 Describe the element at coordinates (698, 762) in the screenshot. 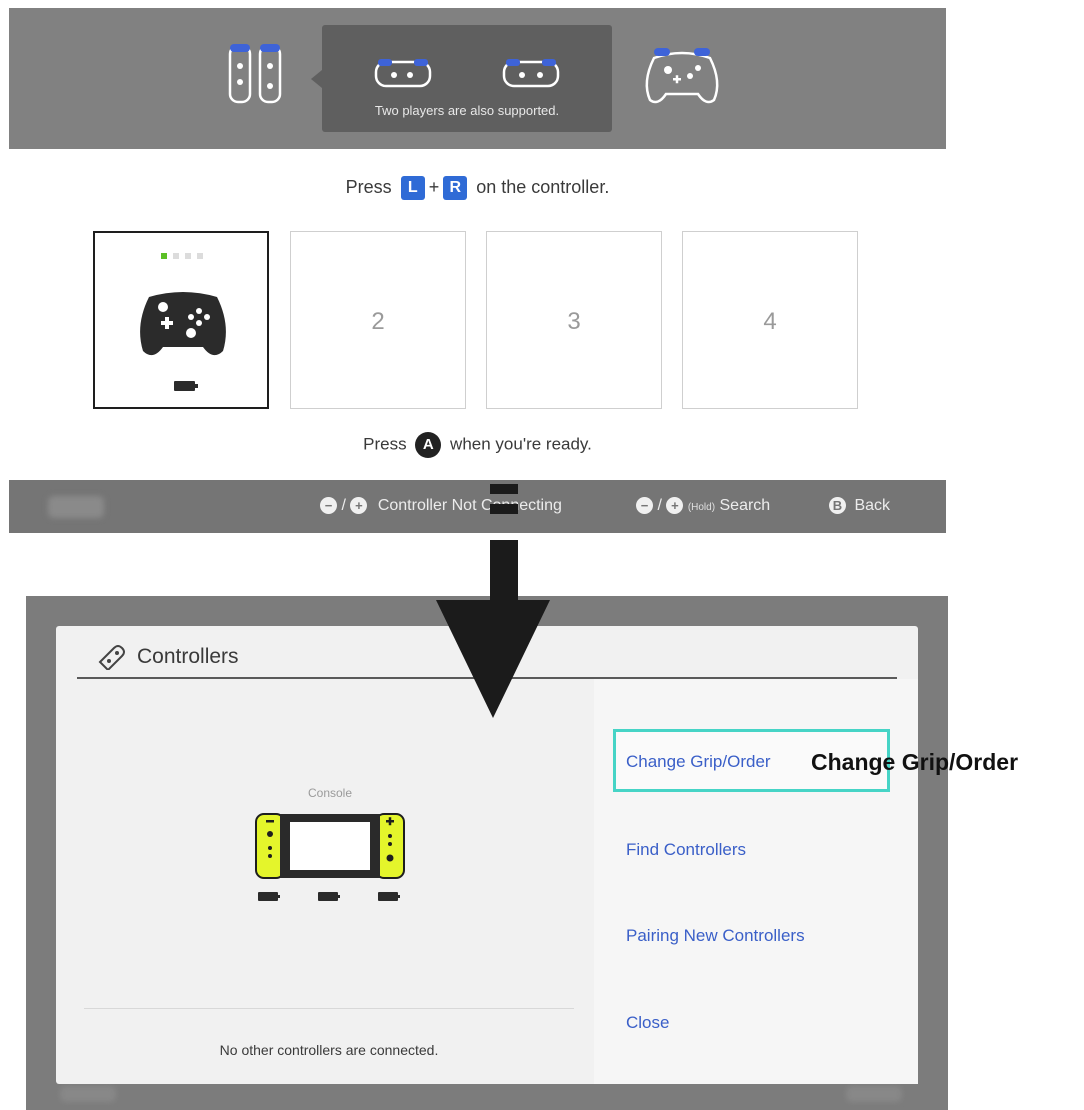

I see `menu-item-change-grip-order: Change Grip/Order` at that location.